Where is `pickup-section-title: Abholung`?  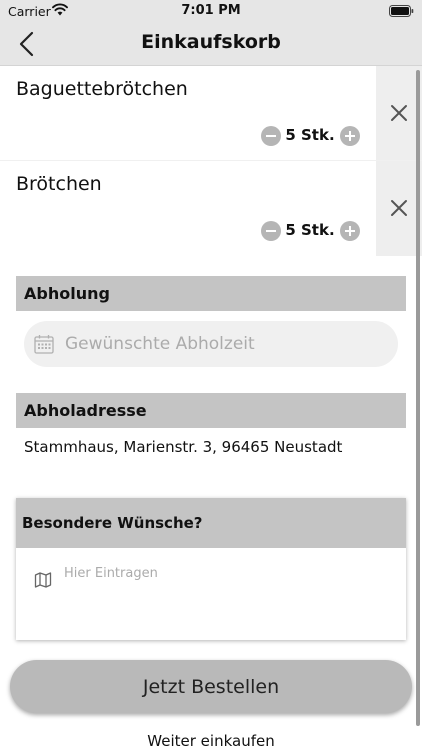
pickup-section-title: Abholung is located at coordinates (67, 293).